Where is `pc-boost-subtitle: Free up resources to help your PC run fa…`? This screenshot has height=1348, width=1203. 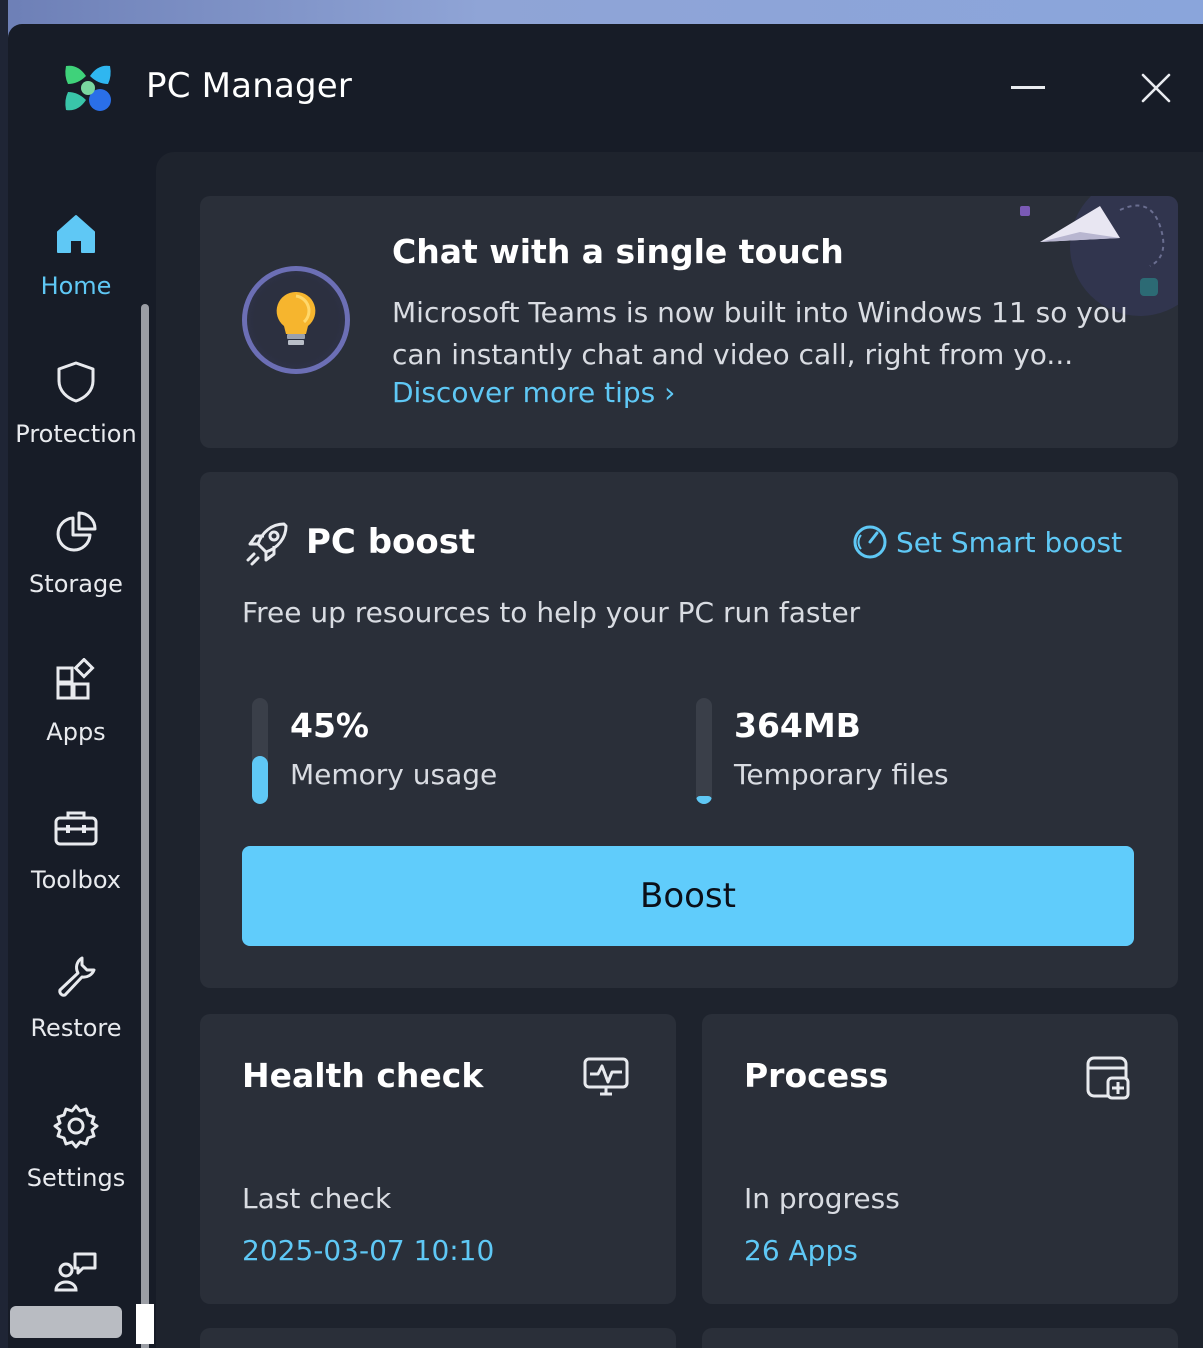
pc-boost-subtitle: Free up resources to help your PC run fa… is located at coordinates (551, 612).